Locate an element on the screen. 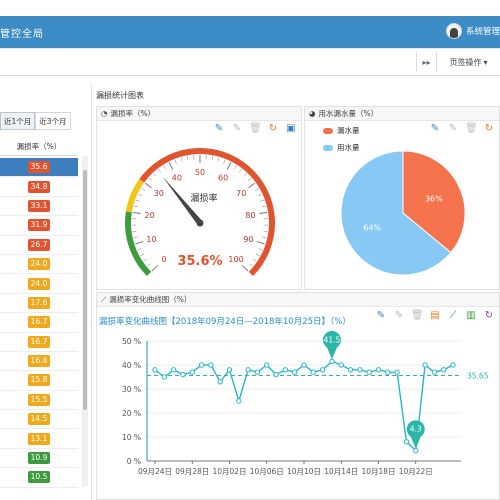  list-item: 17.6 is located at coordinates (39, 304).